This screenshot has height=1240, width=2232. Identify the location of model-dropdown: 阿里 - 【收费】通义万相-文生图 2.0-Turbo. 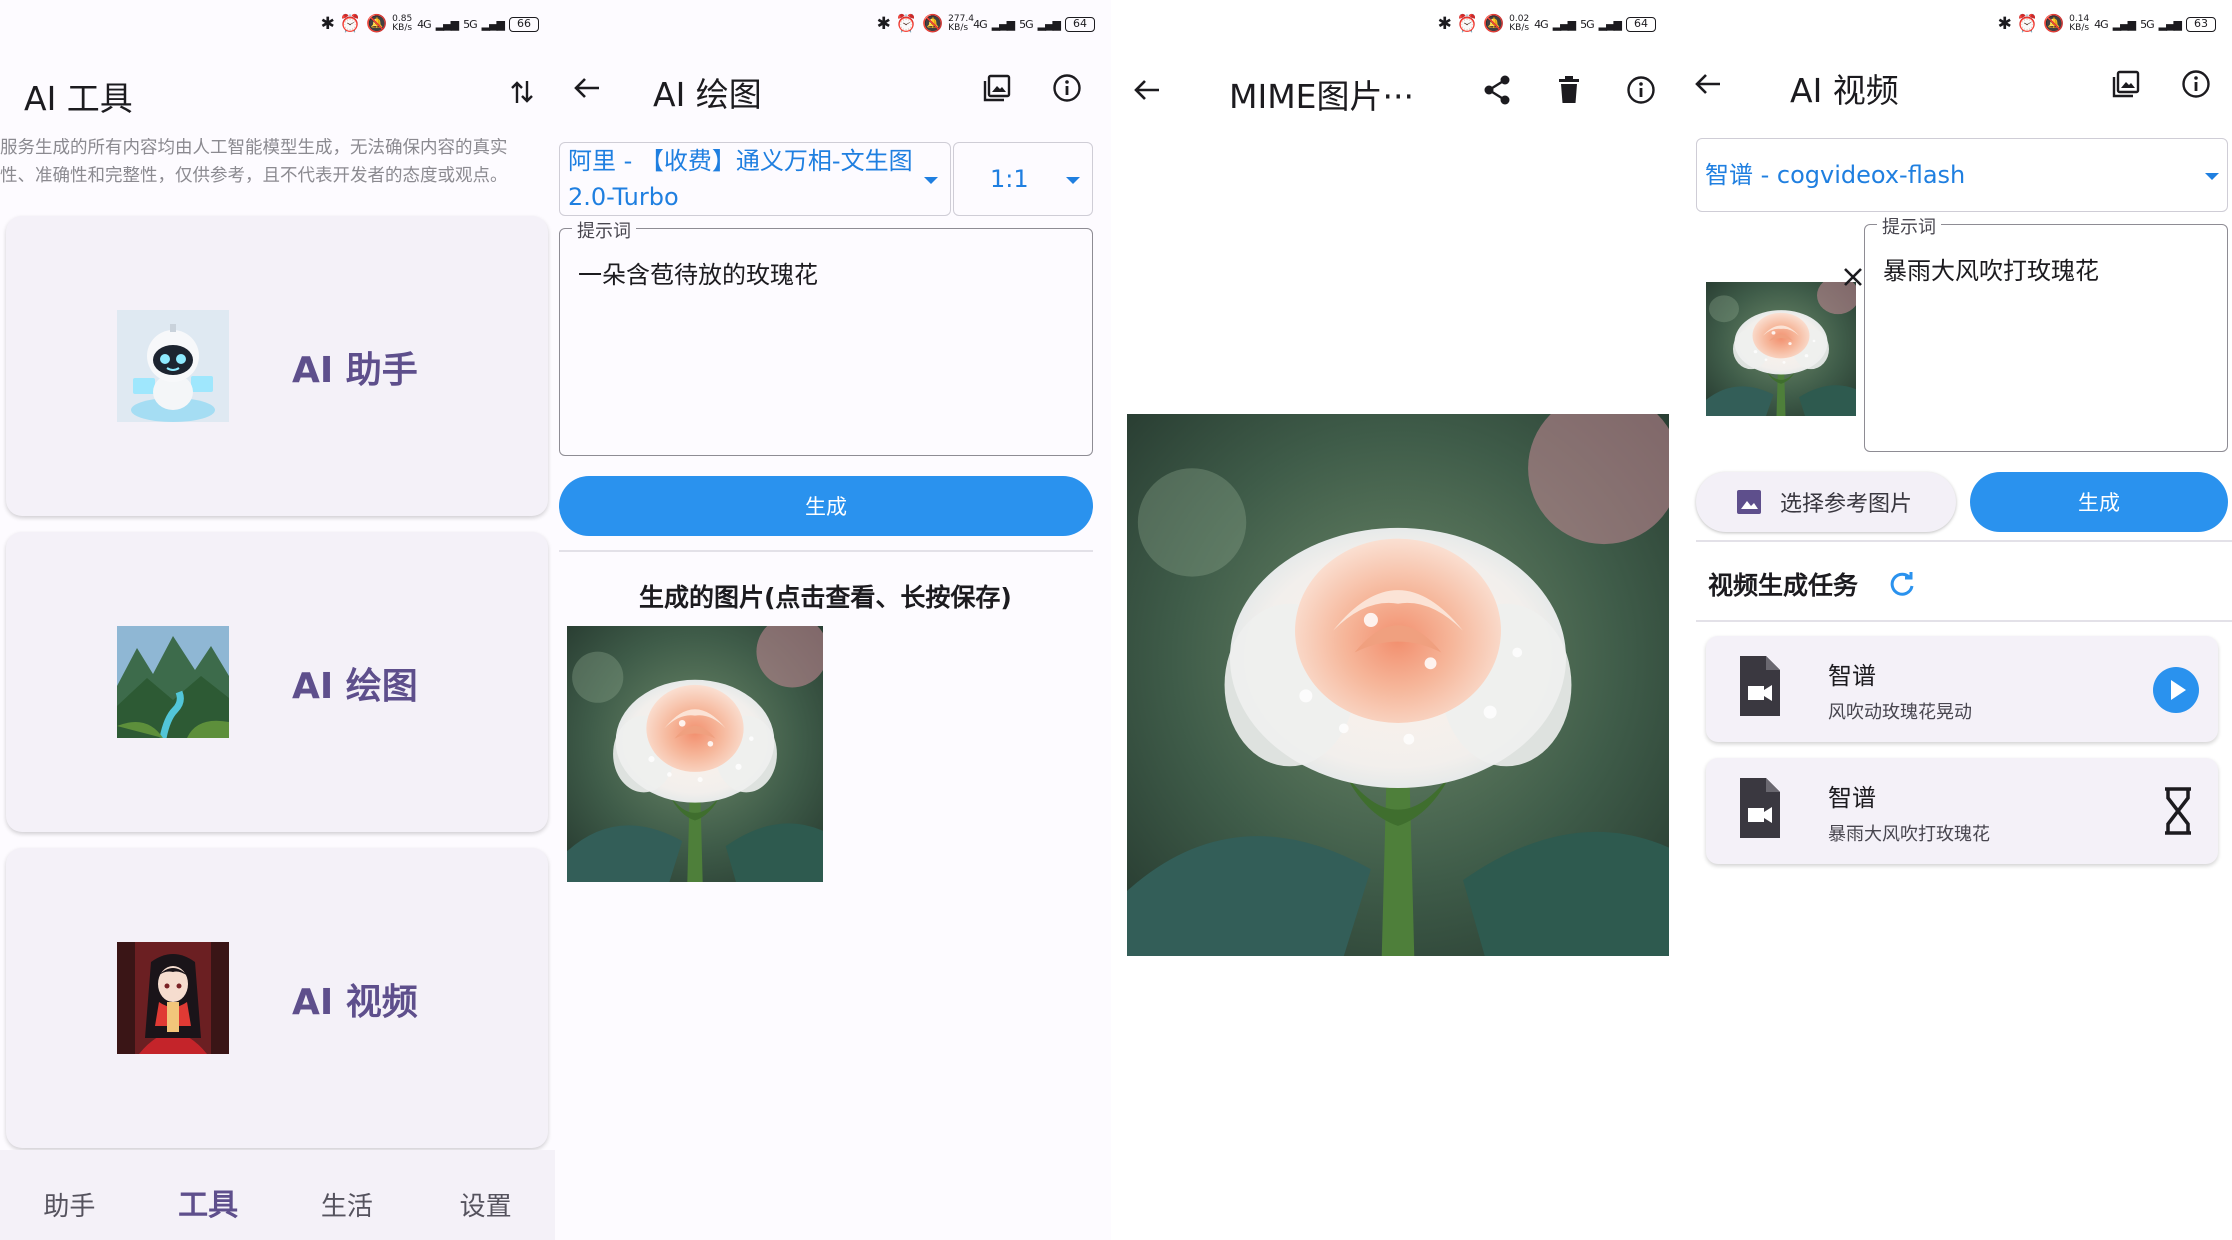
(755, 179).